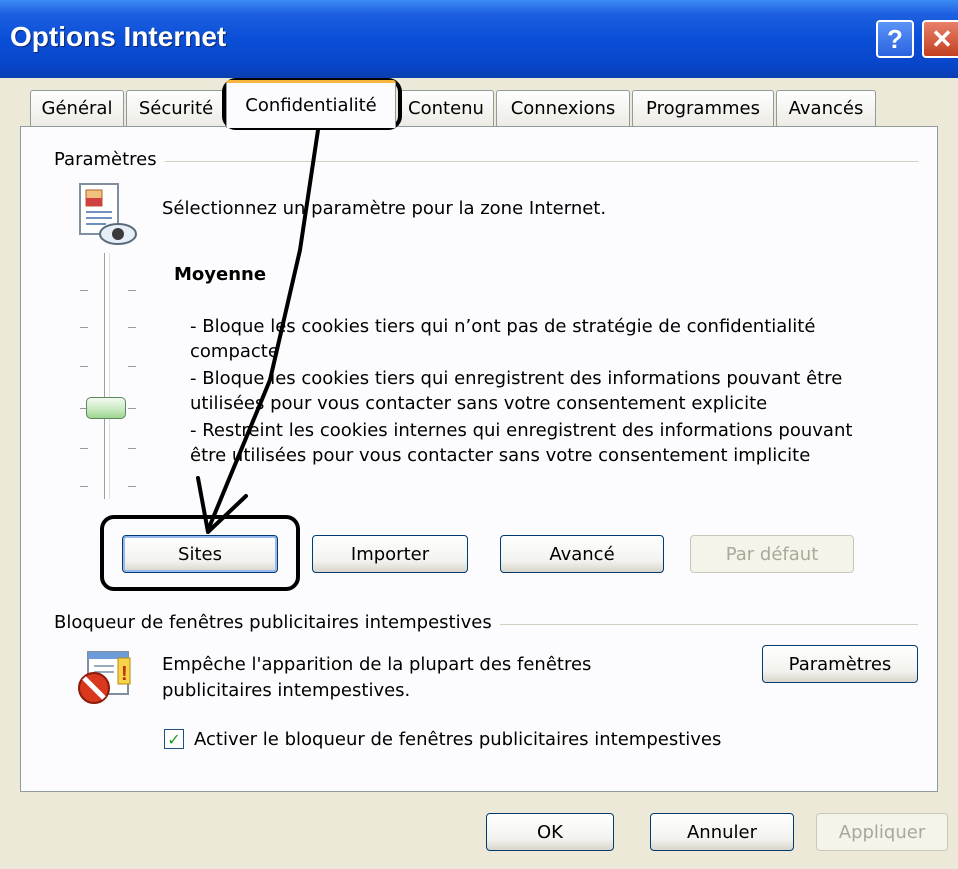 This screenshot has height=869, width=958. What do you see at coordinates (311, 104) in the screenshot?
I see `tab-privacy: Confidentialité` at bounding box center [311, 104].